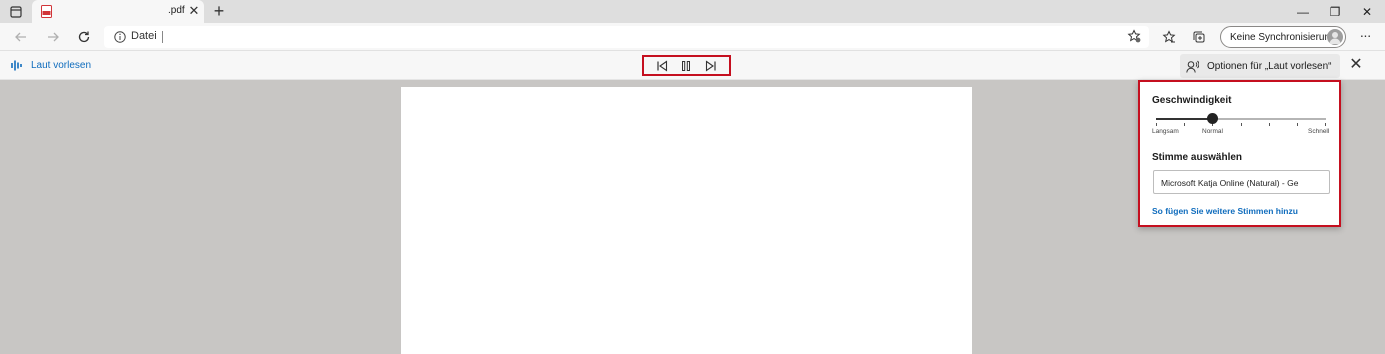  I want to click on skip-next-icon, so click(710, 65).